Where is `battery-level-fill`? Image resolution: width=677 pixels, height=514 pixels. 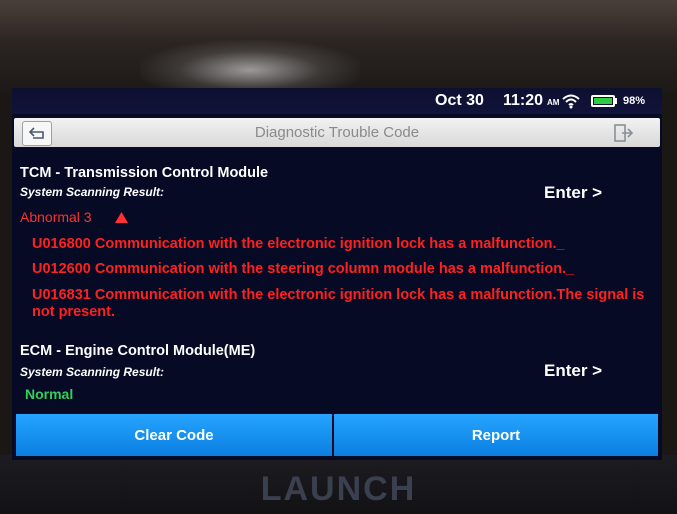 battery-level-fill is located at coordinates (603, 101).